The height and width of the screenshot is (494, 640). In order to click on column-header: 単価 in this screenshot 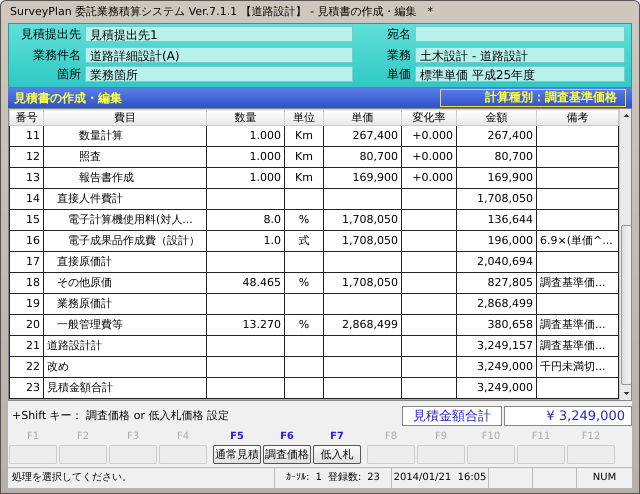, I will do `click(363, 118)`.